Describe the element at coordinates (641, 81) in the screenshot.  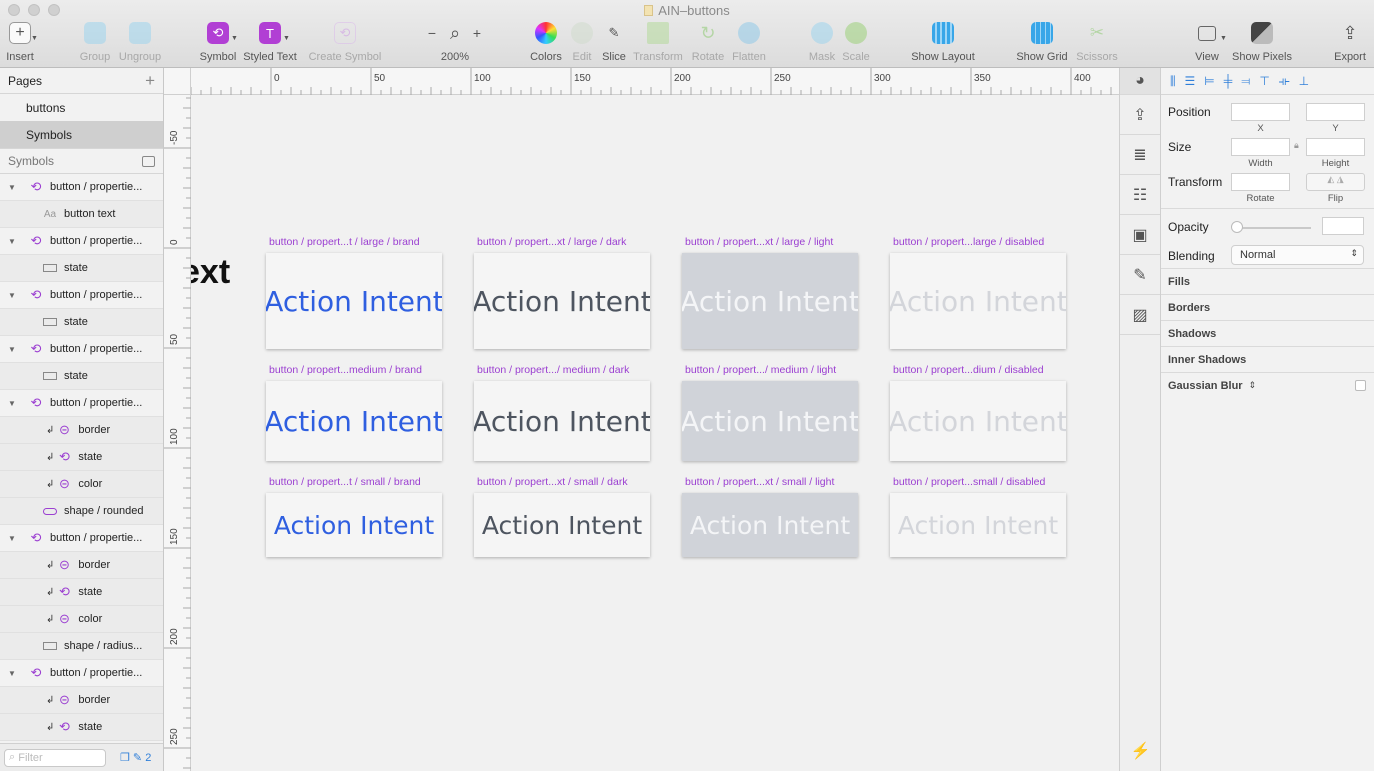
I see `ruler-horizontal: 0 50 100 150 200 250 300 350 400` at that location.